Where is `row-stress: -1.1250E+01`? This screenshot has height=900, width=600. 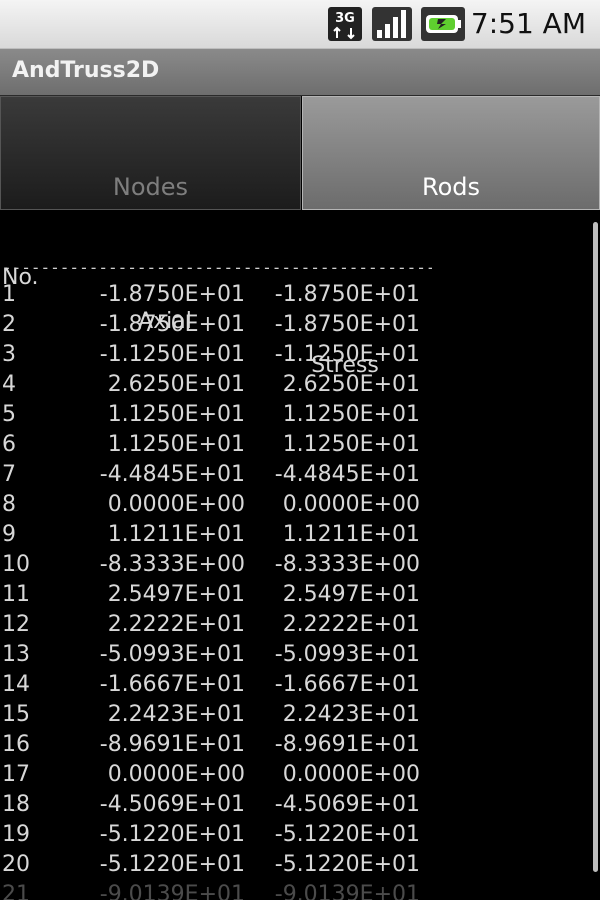 row-stress: -1.1250E+01 is located at coordinates (347, 354).